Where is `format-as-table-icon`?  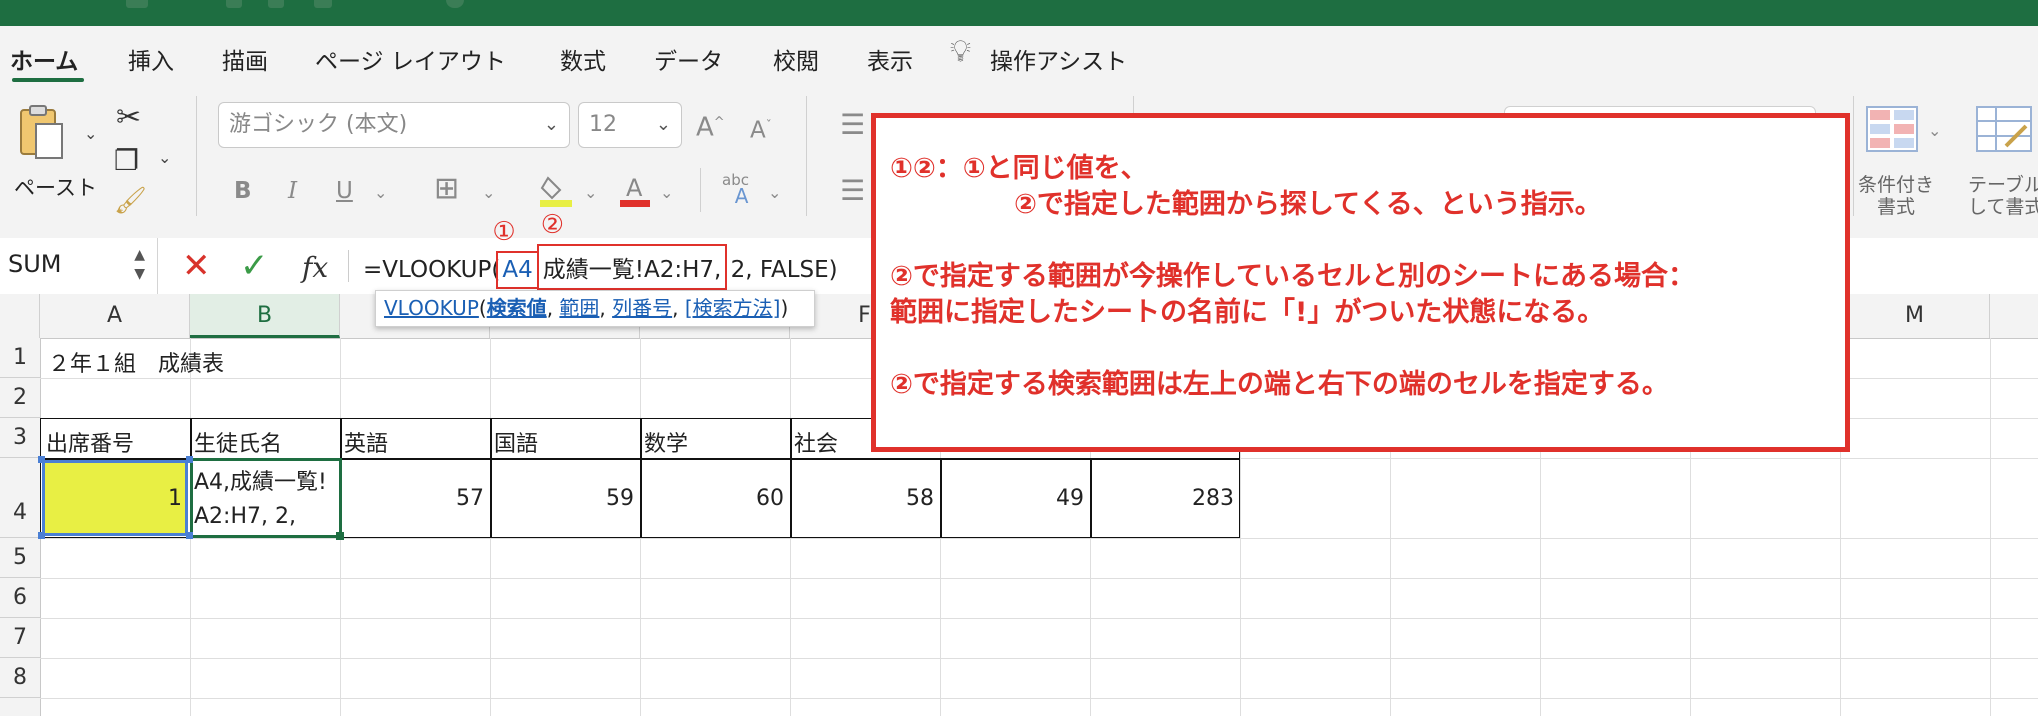 format-as-table-icon is located at coordinates (2004, 129).